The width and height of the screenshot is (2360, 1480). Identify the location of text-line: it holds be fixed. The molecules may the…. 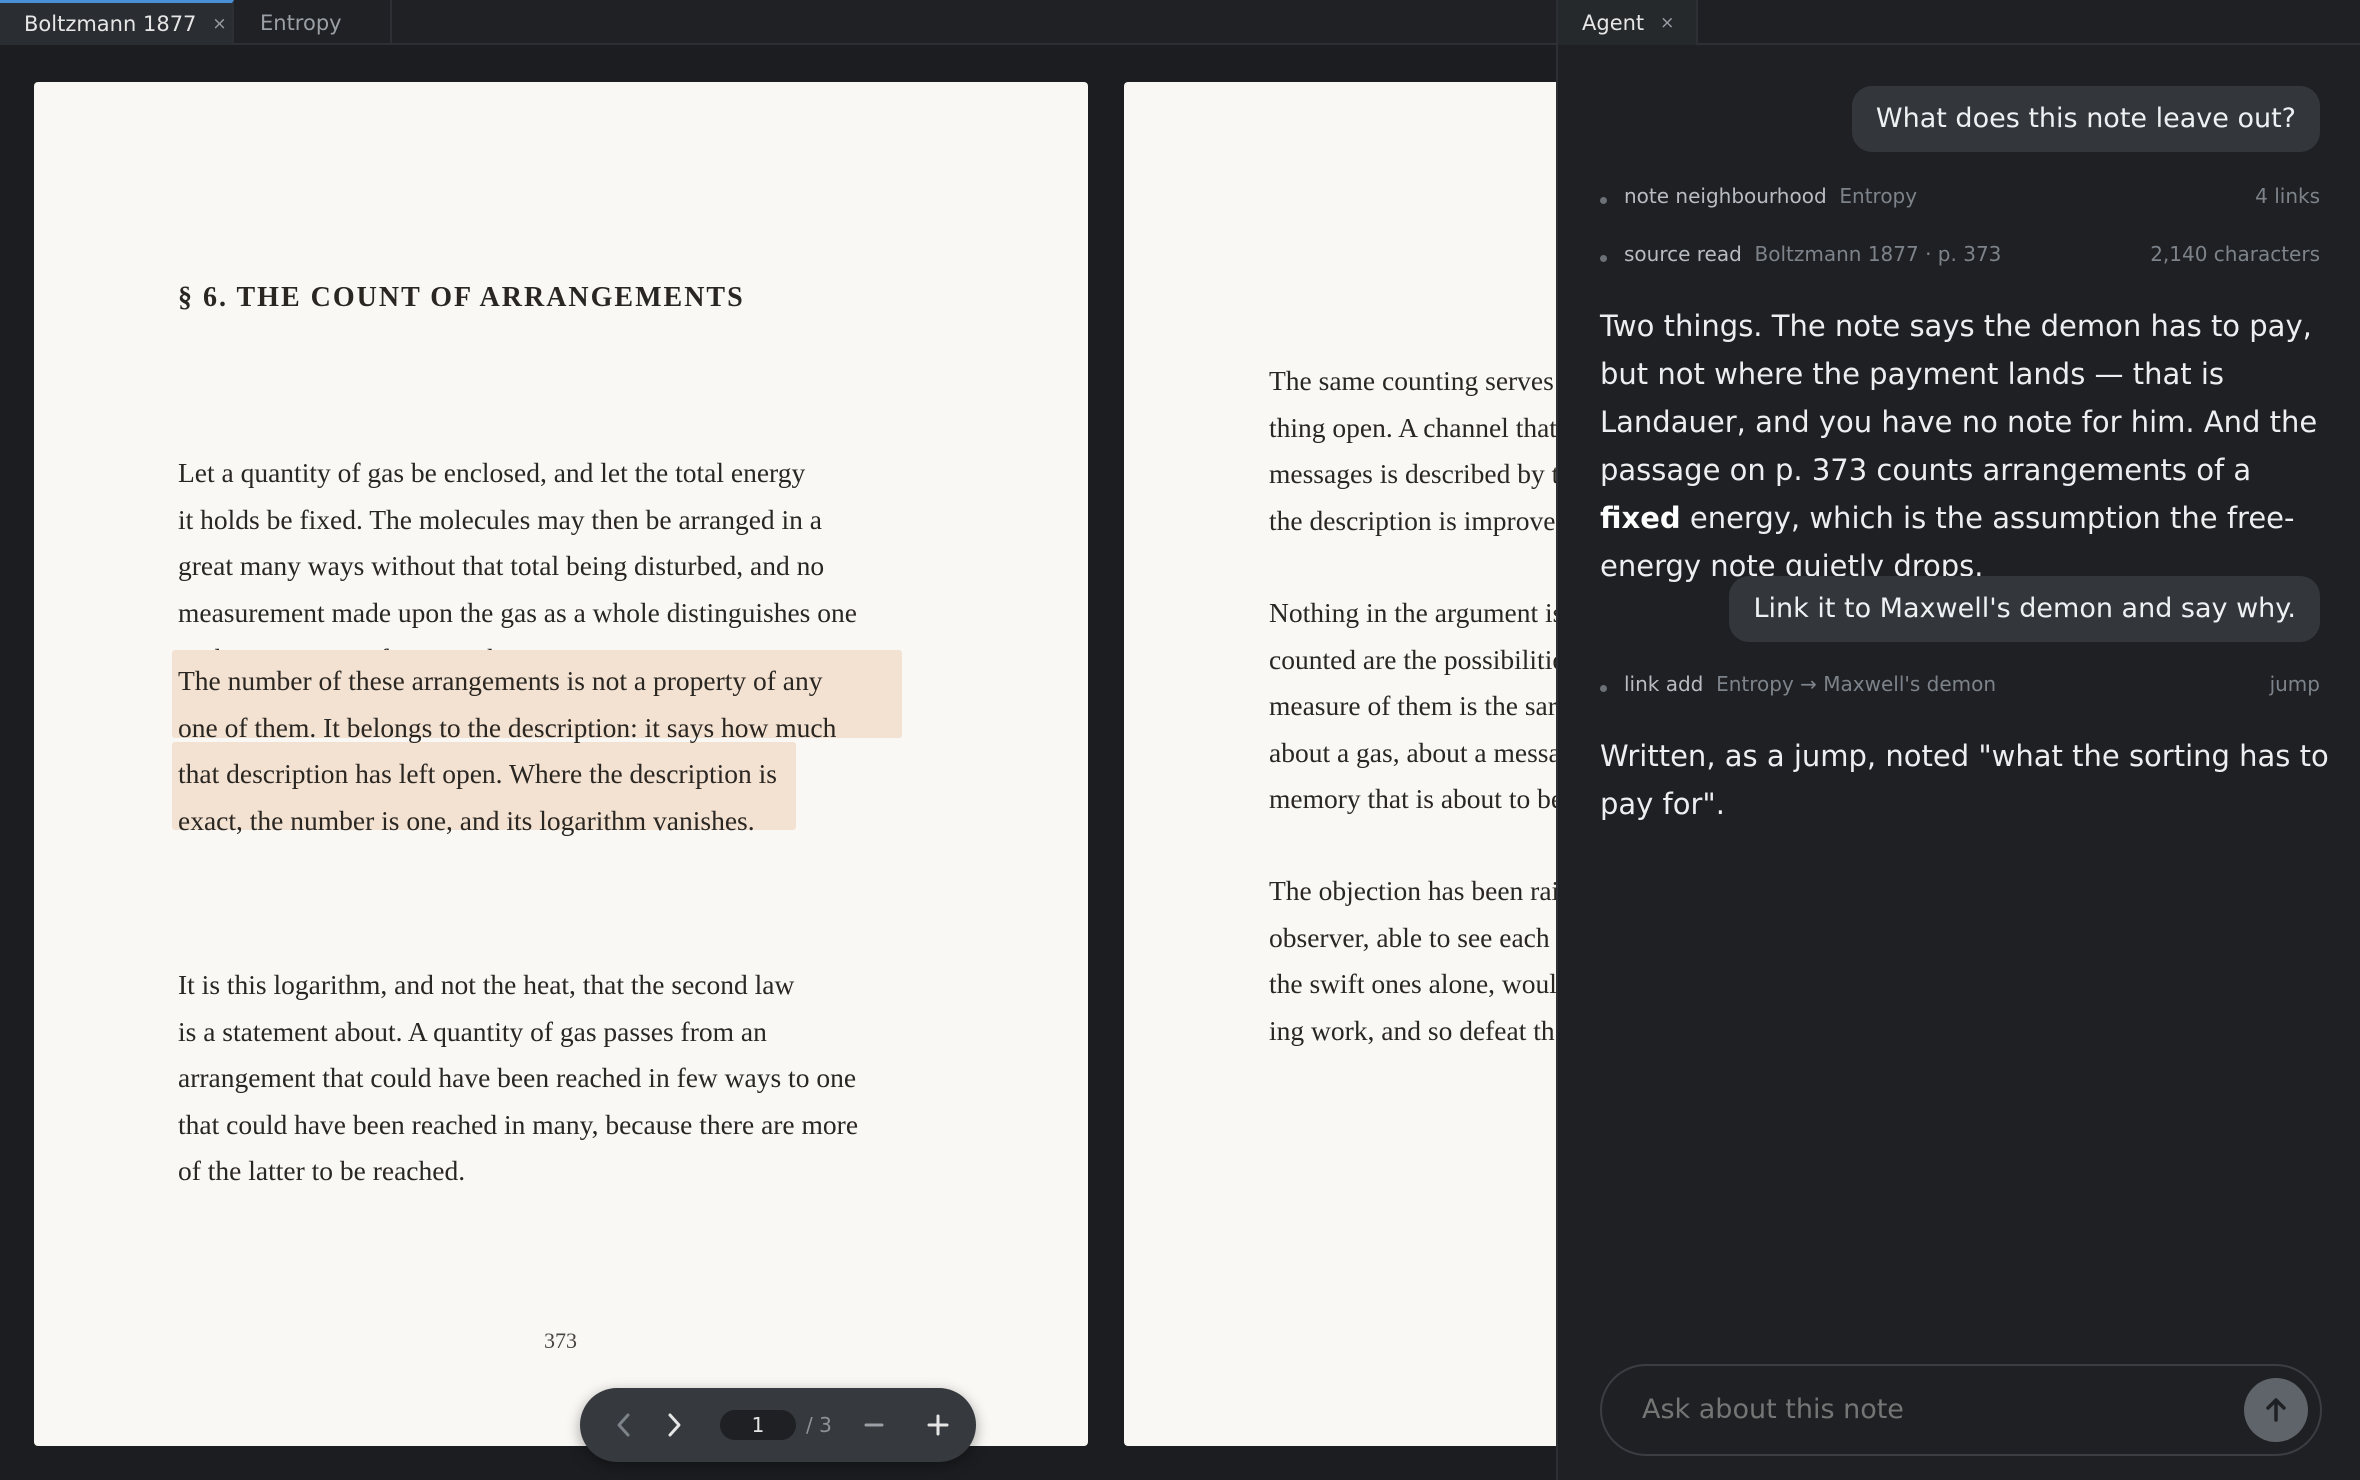
(500, 519).